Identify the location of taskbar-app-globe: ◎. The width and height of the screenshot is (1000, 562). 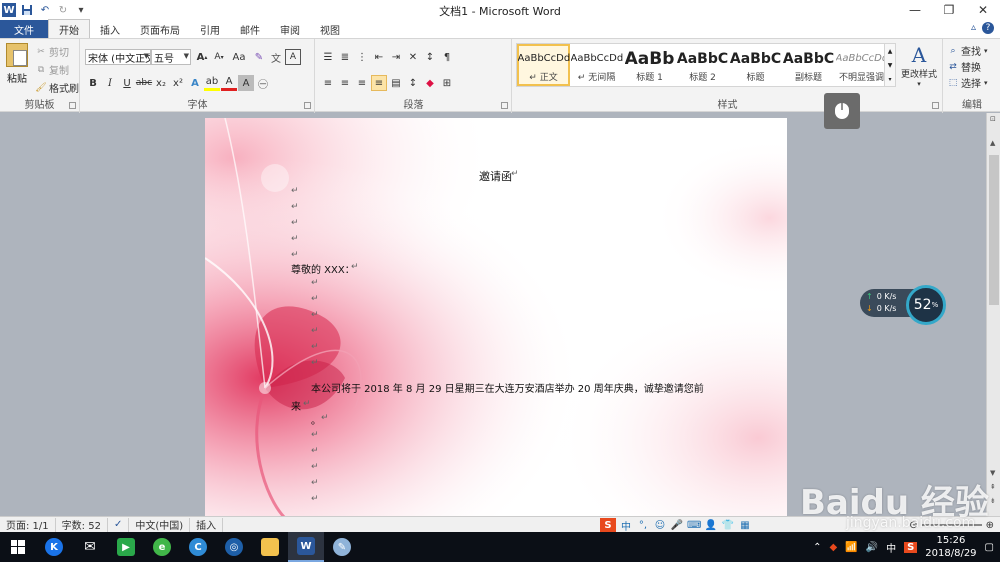
(234, 547).